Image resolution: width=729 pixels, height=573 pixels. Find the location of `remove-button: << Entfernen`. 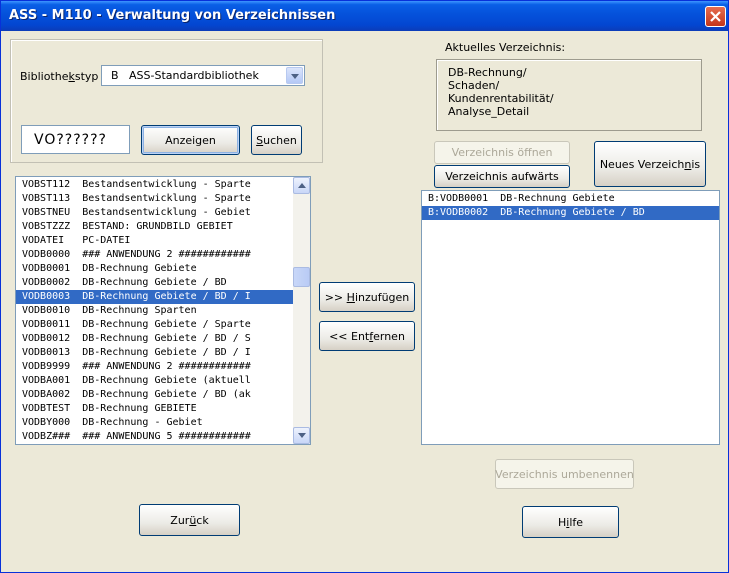

remove-button: << Entfernen is located at coordinates (367, 336).